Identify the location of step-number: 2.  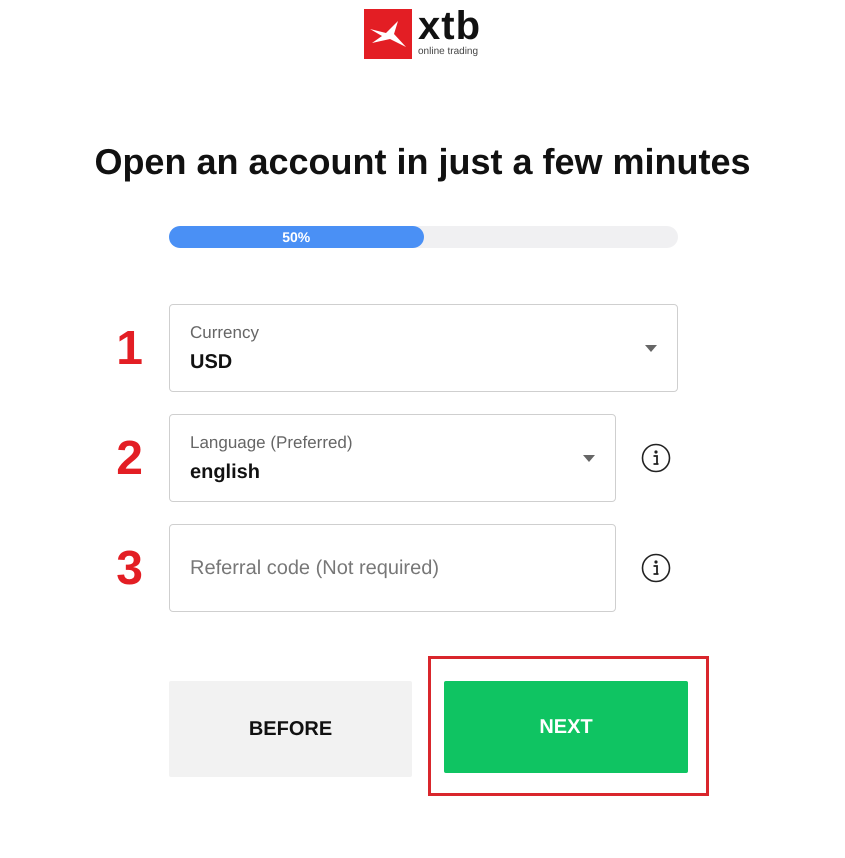
(129, 458).